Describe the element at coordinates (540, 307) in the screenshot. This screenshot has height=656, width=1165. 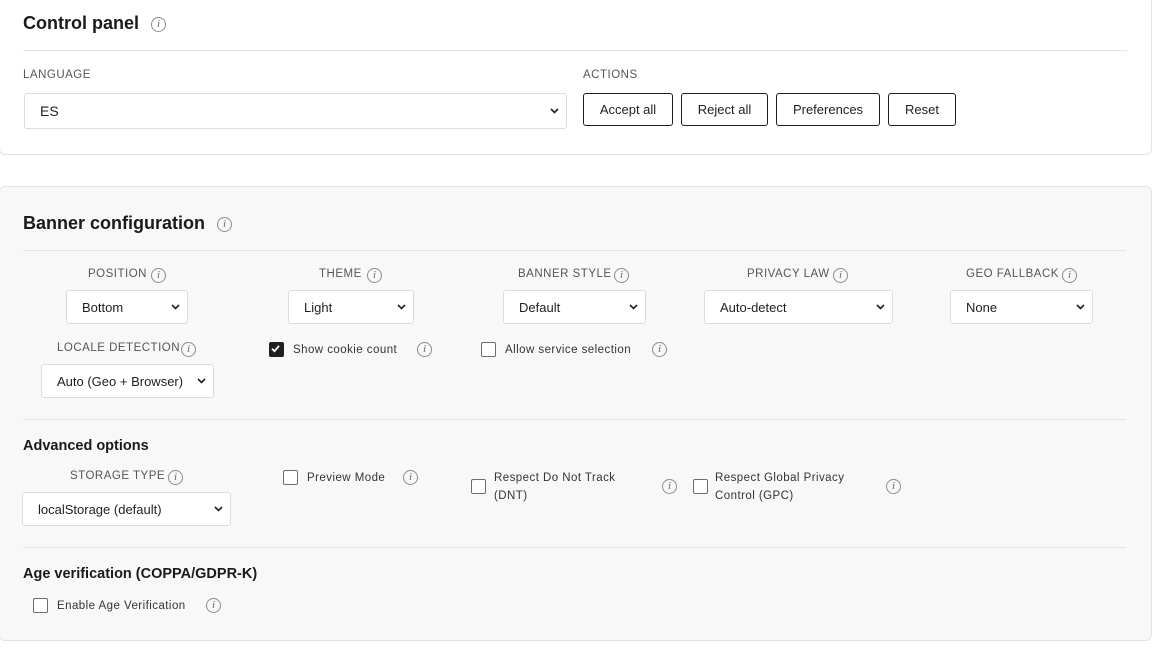
I see `banner-style-select-value: Default` at that location.